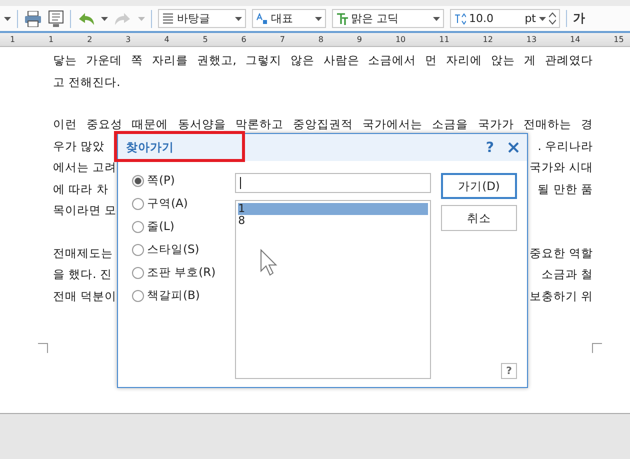 The image size is (630, 459). I want to click on ruler-number: 4, so click(167, 40).